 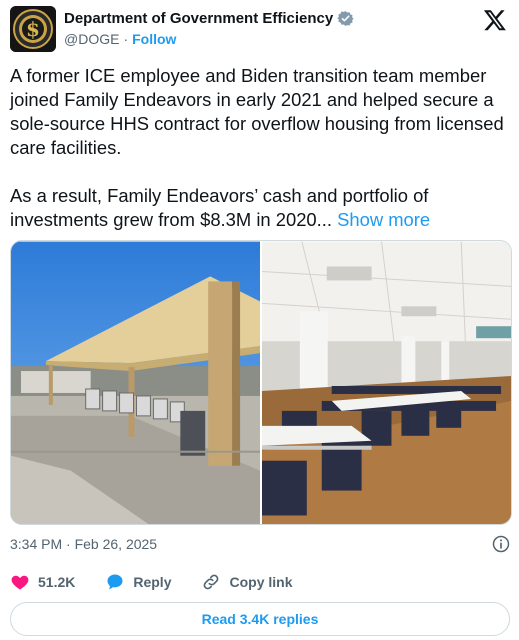 What do you see at coordinates (83, 544) in the screenshot?
I see `tweet-timestamp: 3:34 PM · Feb 26, 2025` at bounding box center [83, 544].